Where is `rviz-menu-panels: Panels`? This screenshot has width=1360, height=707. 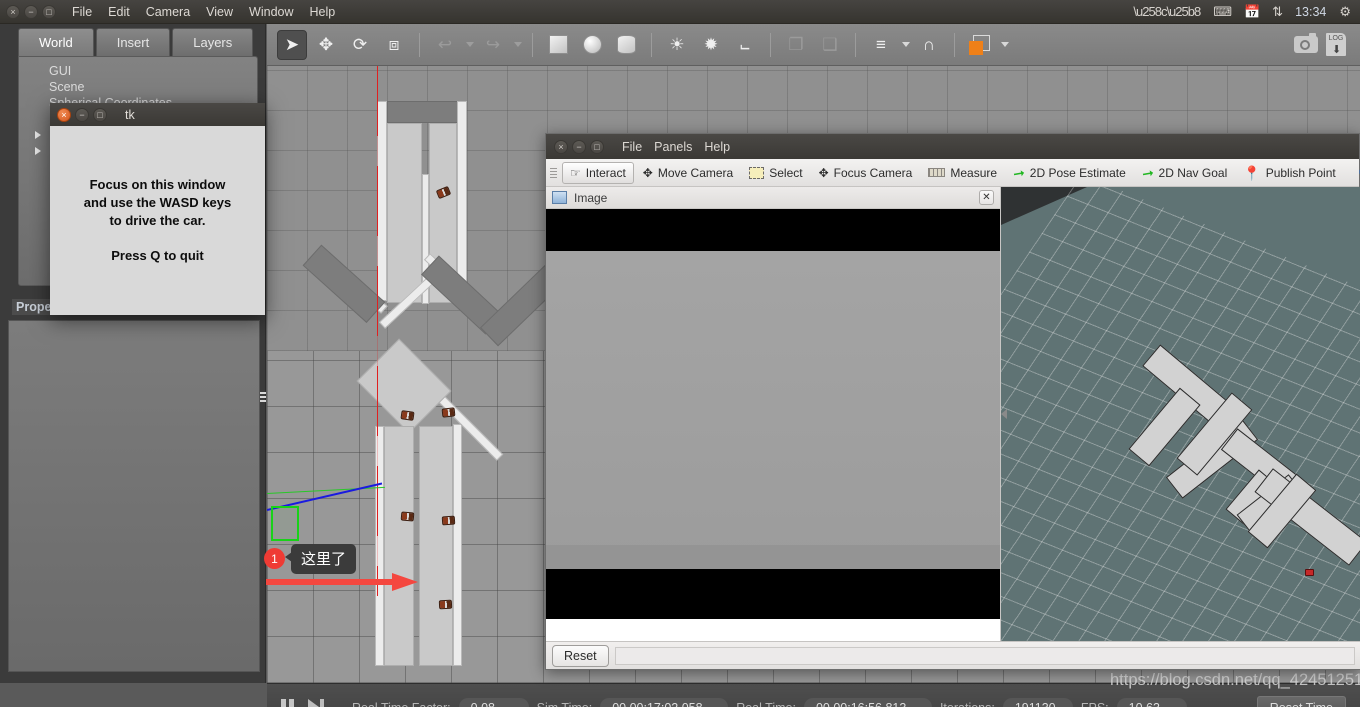
rviz-menu-panels: Panels is located at coordinates (673, 147).